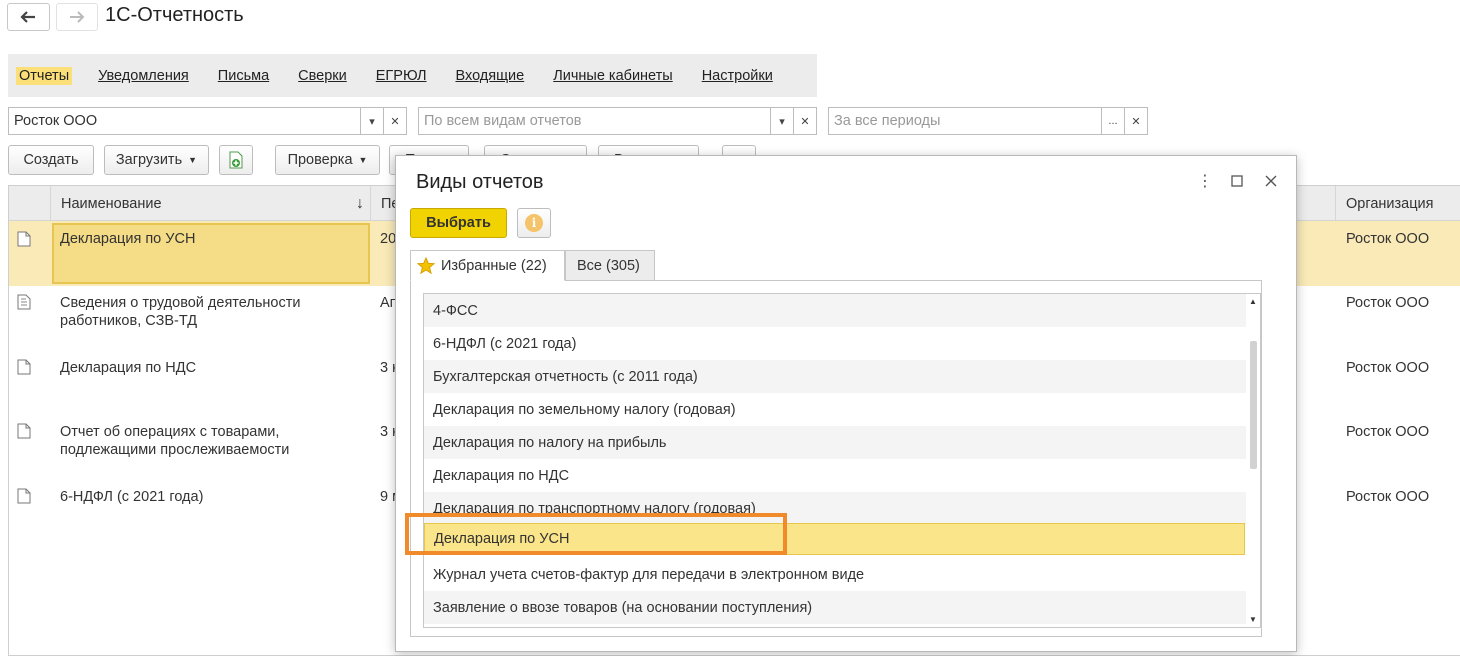 The width and height of the screenshot is (1460, 656). I want to click on info-icon: i, so click(534, 223).